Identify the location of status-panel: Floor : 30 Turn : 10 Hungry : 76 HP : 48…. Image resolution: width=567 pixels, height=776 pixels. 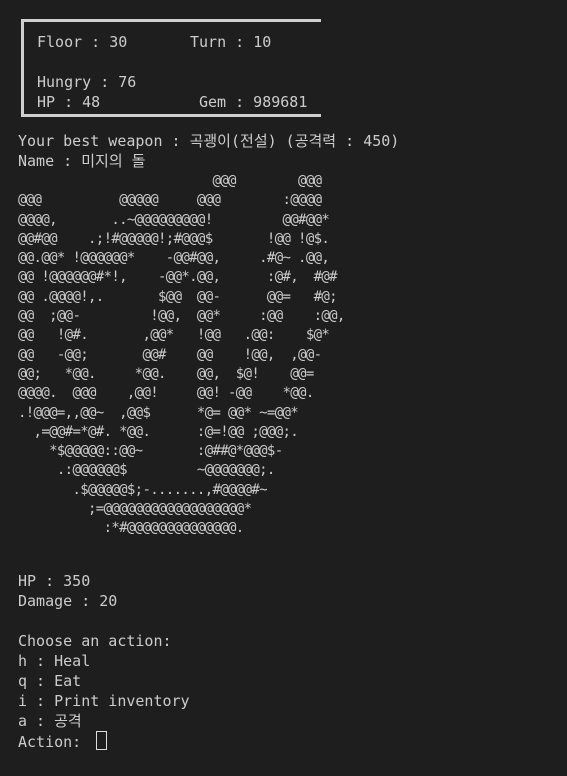
(171, 68).